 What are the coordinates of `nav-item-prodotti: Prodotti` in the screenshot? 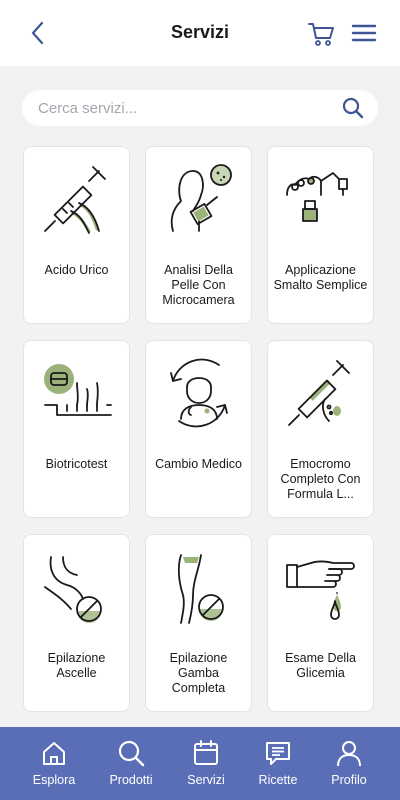 It's located at (131, 763).